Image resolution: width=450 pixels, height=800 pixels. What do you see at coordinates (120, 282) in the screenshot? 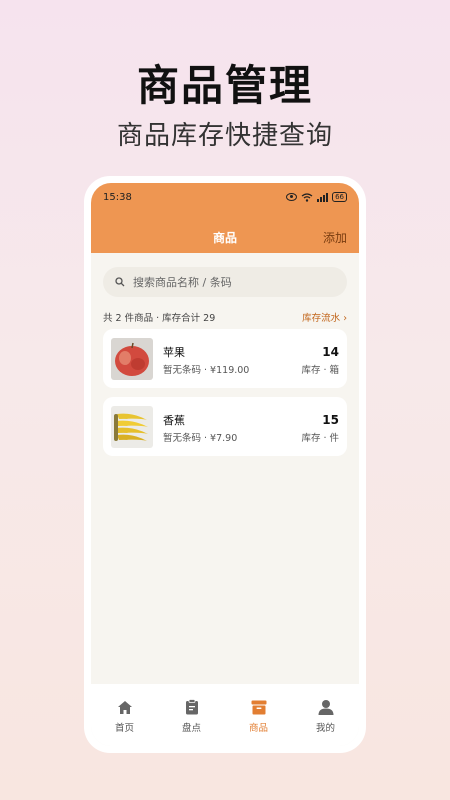
I see `search-icon` at bounding box center [120, 282].